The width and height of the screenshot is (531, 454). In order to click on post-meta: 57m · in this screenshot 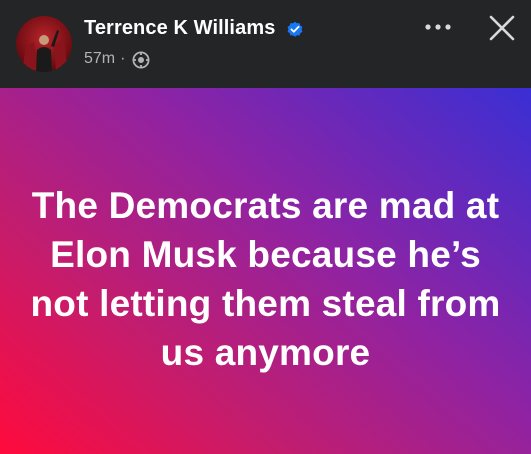, I will do `click(107, 59)`.